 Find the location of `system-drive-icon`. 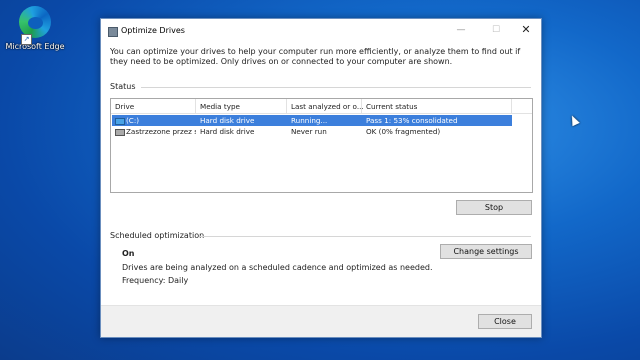

system-drive-icon is located at coordinates (120, 121).